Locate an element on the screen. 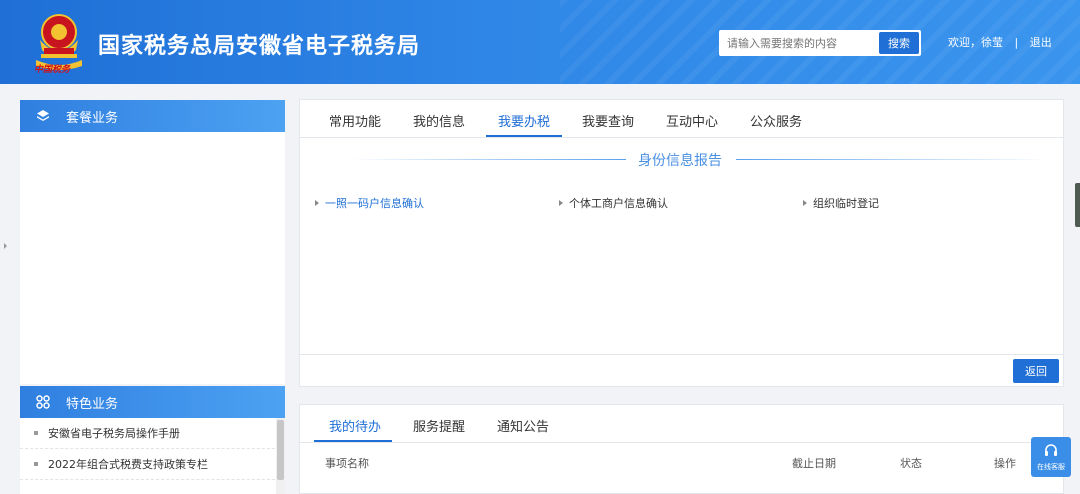  package-panel-title: 套餐业务 is located at coordinates (92, 118).